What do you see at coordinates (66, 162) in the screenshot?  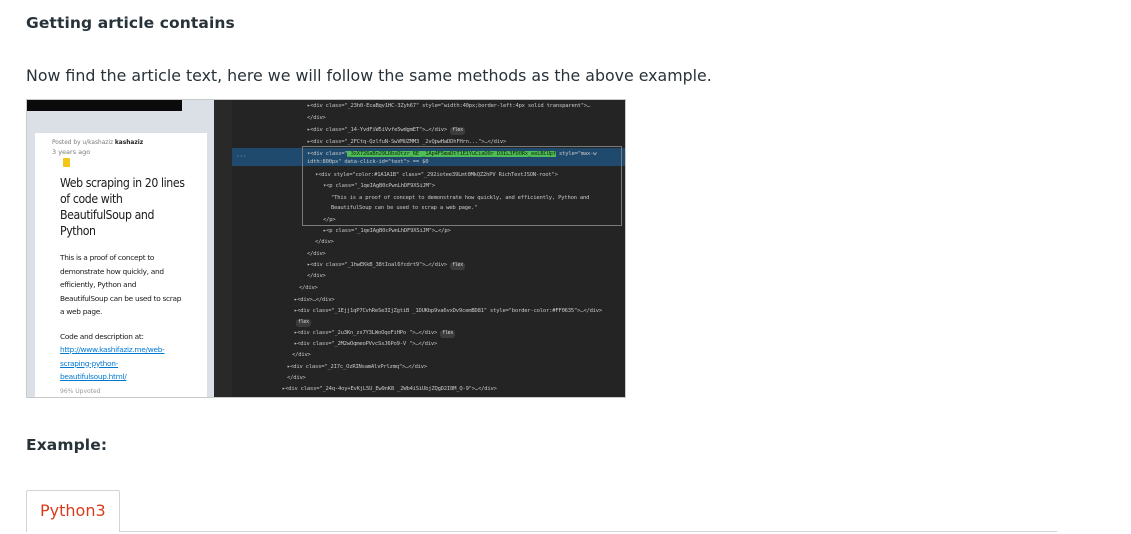 I see `award-icon` at bounding box center [66, 162].